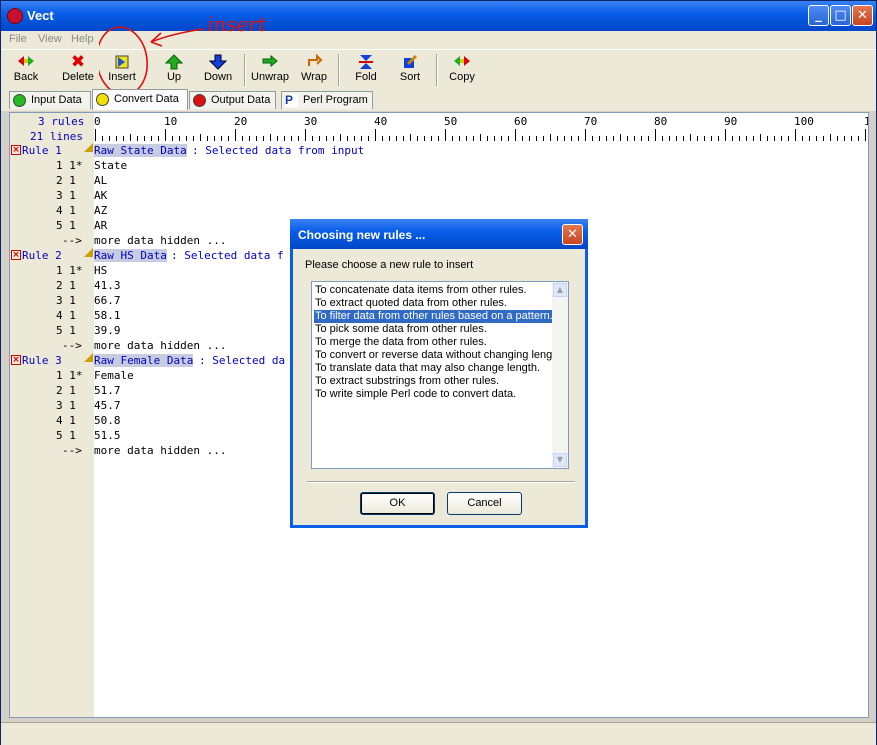 This screenshot has width=877, height=745. What do you see at coordinates (433, 329) in the screenshot?
I see `rule-option: To pick some data from other rules.` at bounding box center [433, 329].